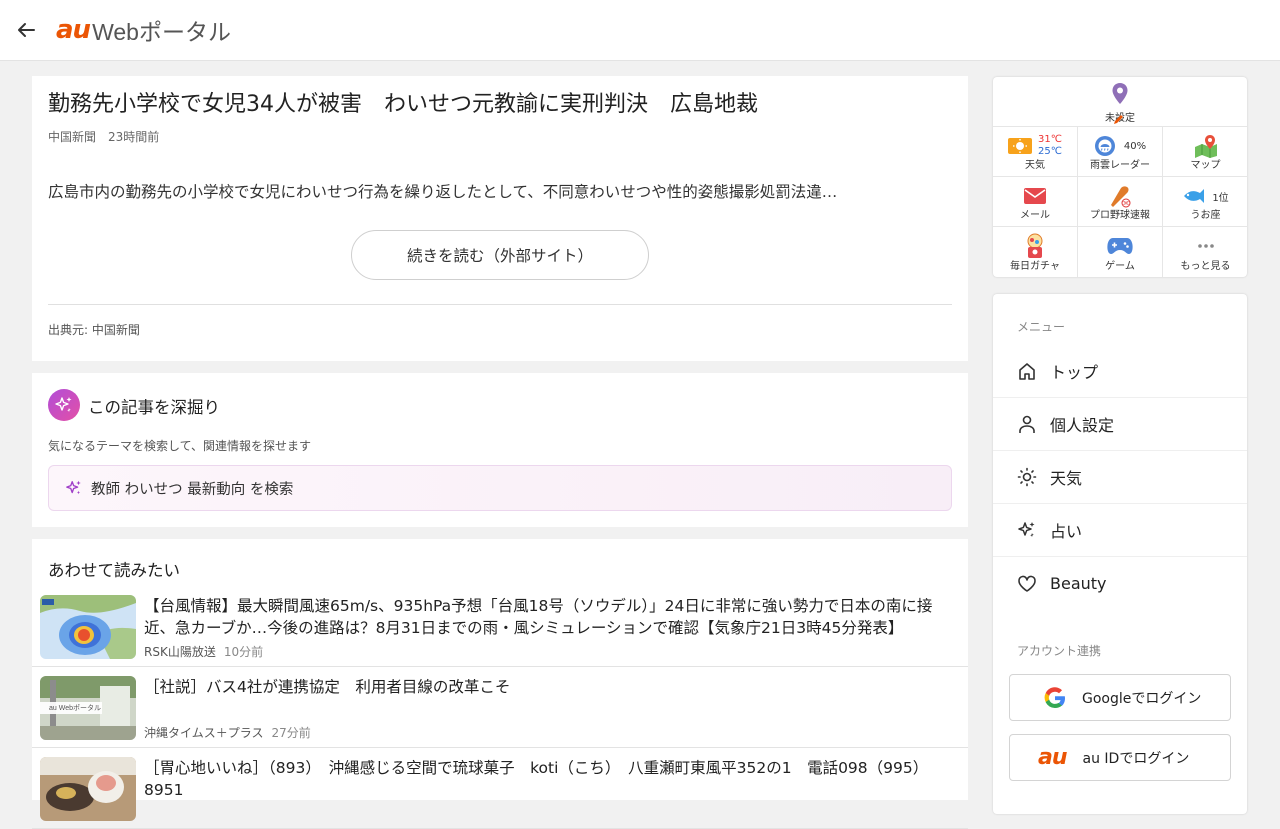 The height and width of the screenshot is (829, 1280). What do you see at coordinates (1035, 152) in the screenshot?
I see `weather-widget: 31℃ 25℃ 天気` at bounding box center [1035, 152].